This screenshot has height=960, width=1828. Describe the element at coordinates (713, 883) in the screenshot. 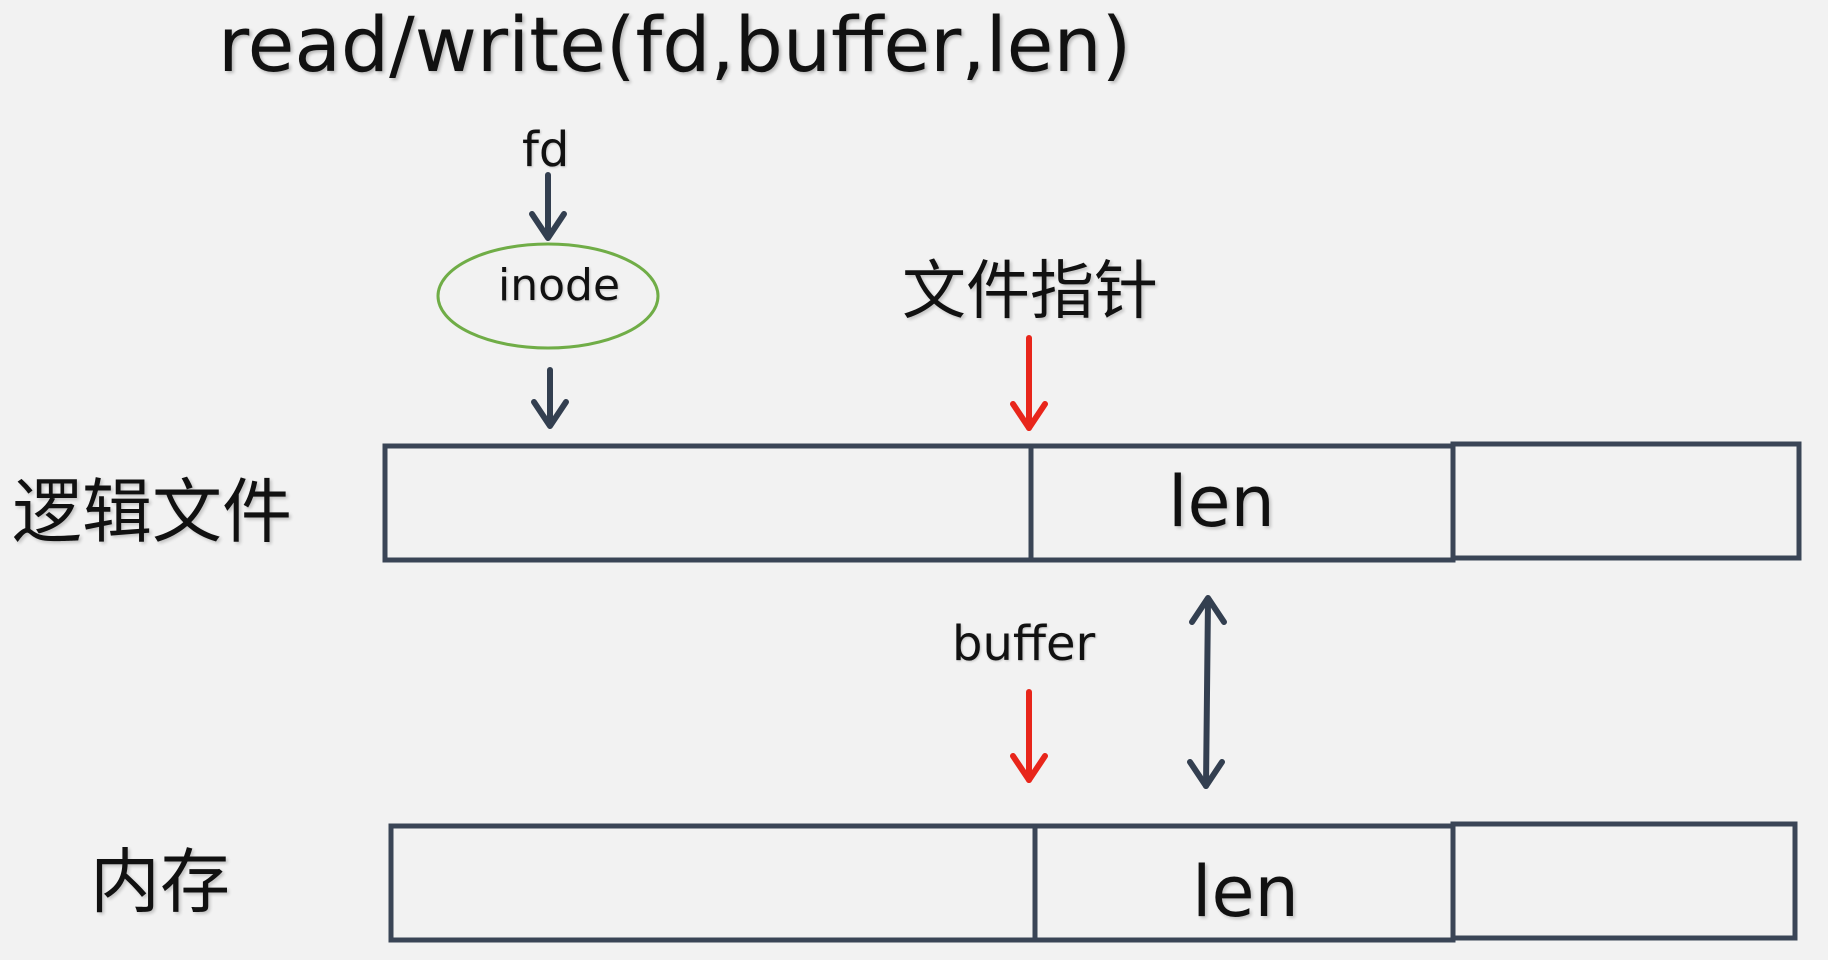

I see `memory-segment-before` at that location.